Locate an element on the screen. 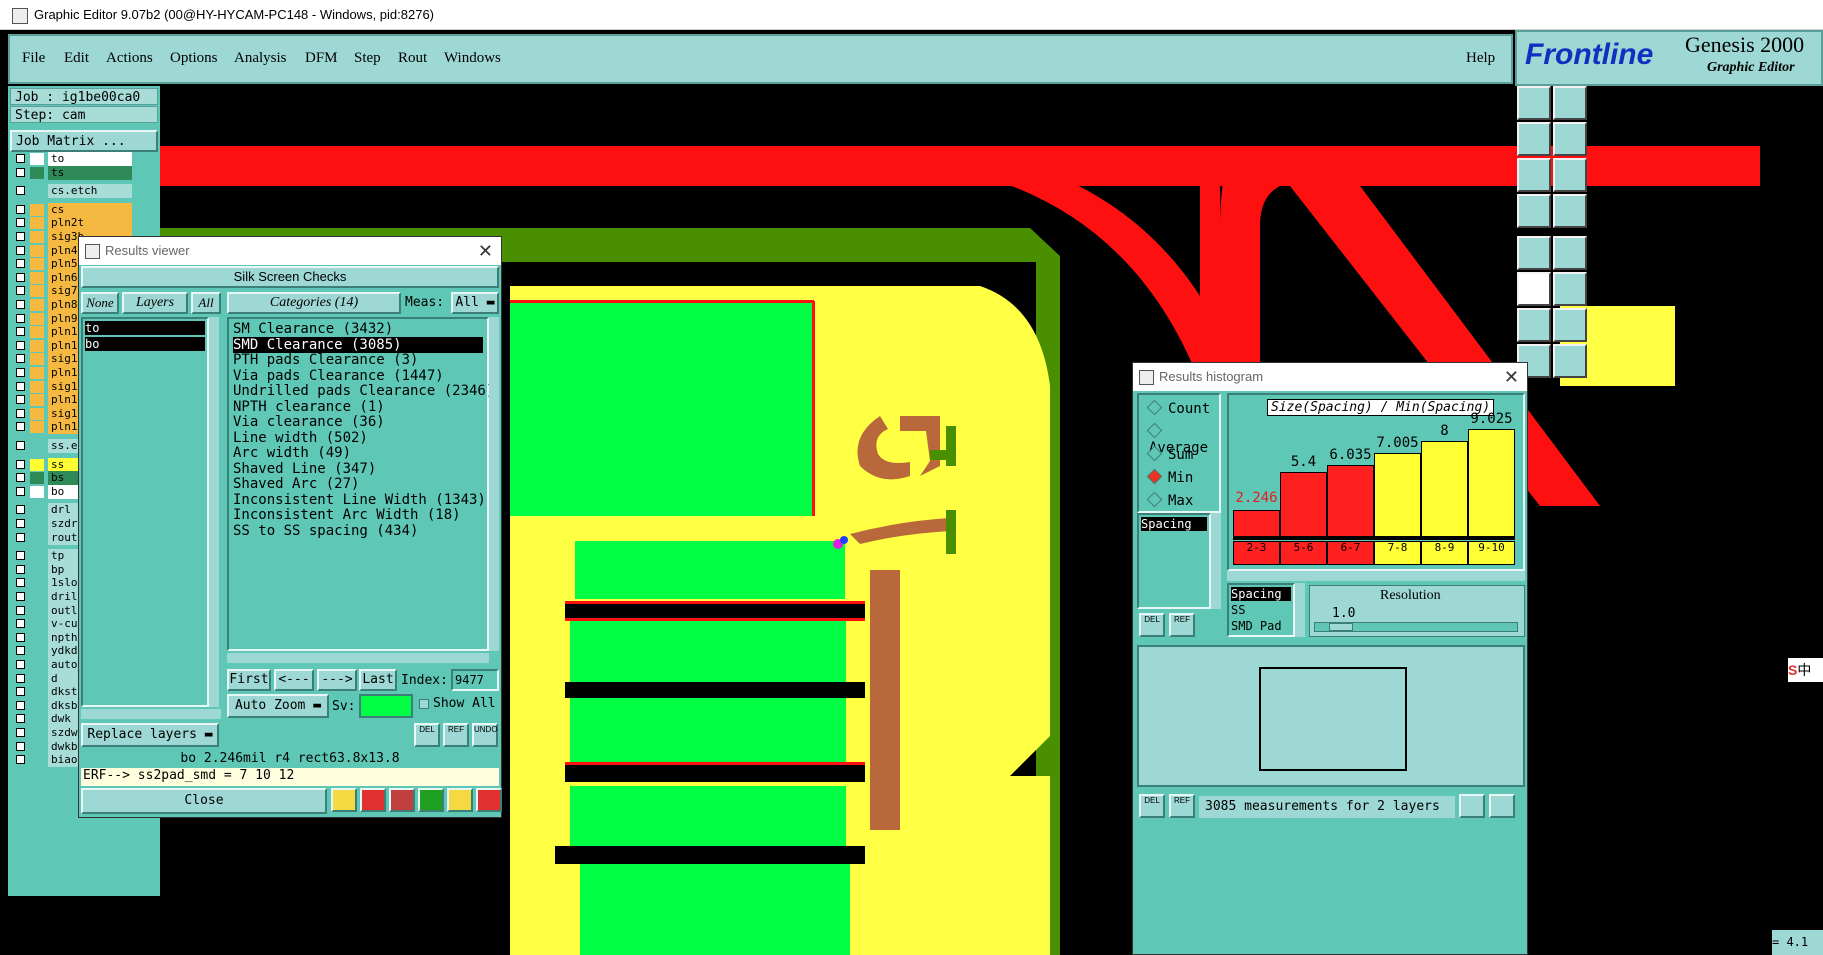 The height and width of the screenshot is (955, 1823). close-icon: ✕ is located at coordinates (1511, 377).